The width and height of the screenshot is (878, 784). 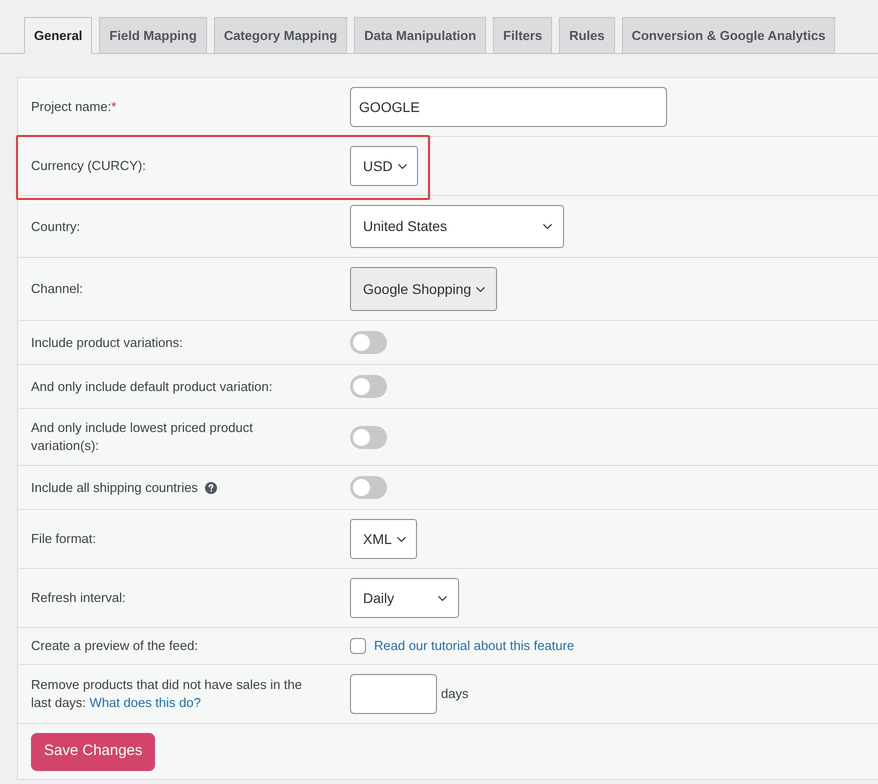 I want to click on select-dropdown: Daily, so click(x=404, y=598).